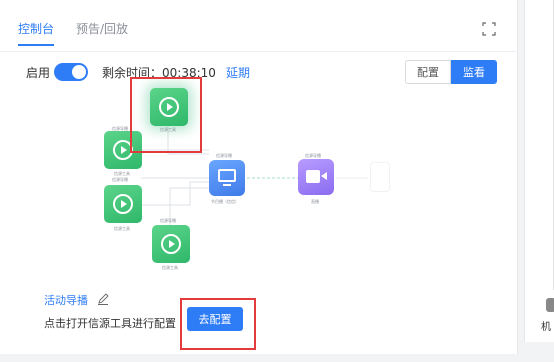 The width and height of the screenshot is (554, 362). Describe the element at coordinates (66, 300) in the screenshot. I see `activity-director-link: 活动导播` at that location.